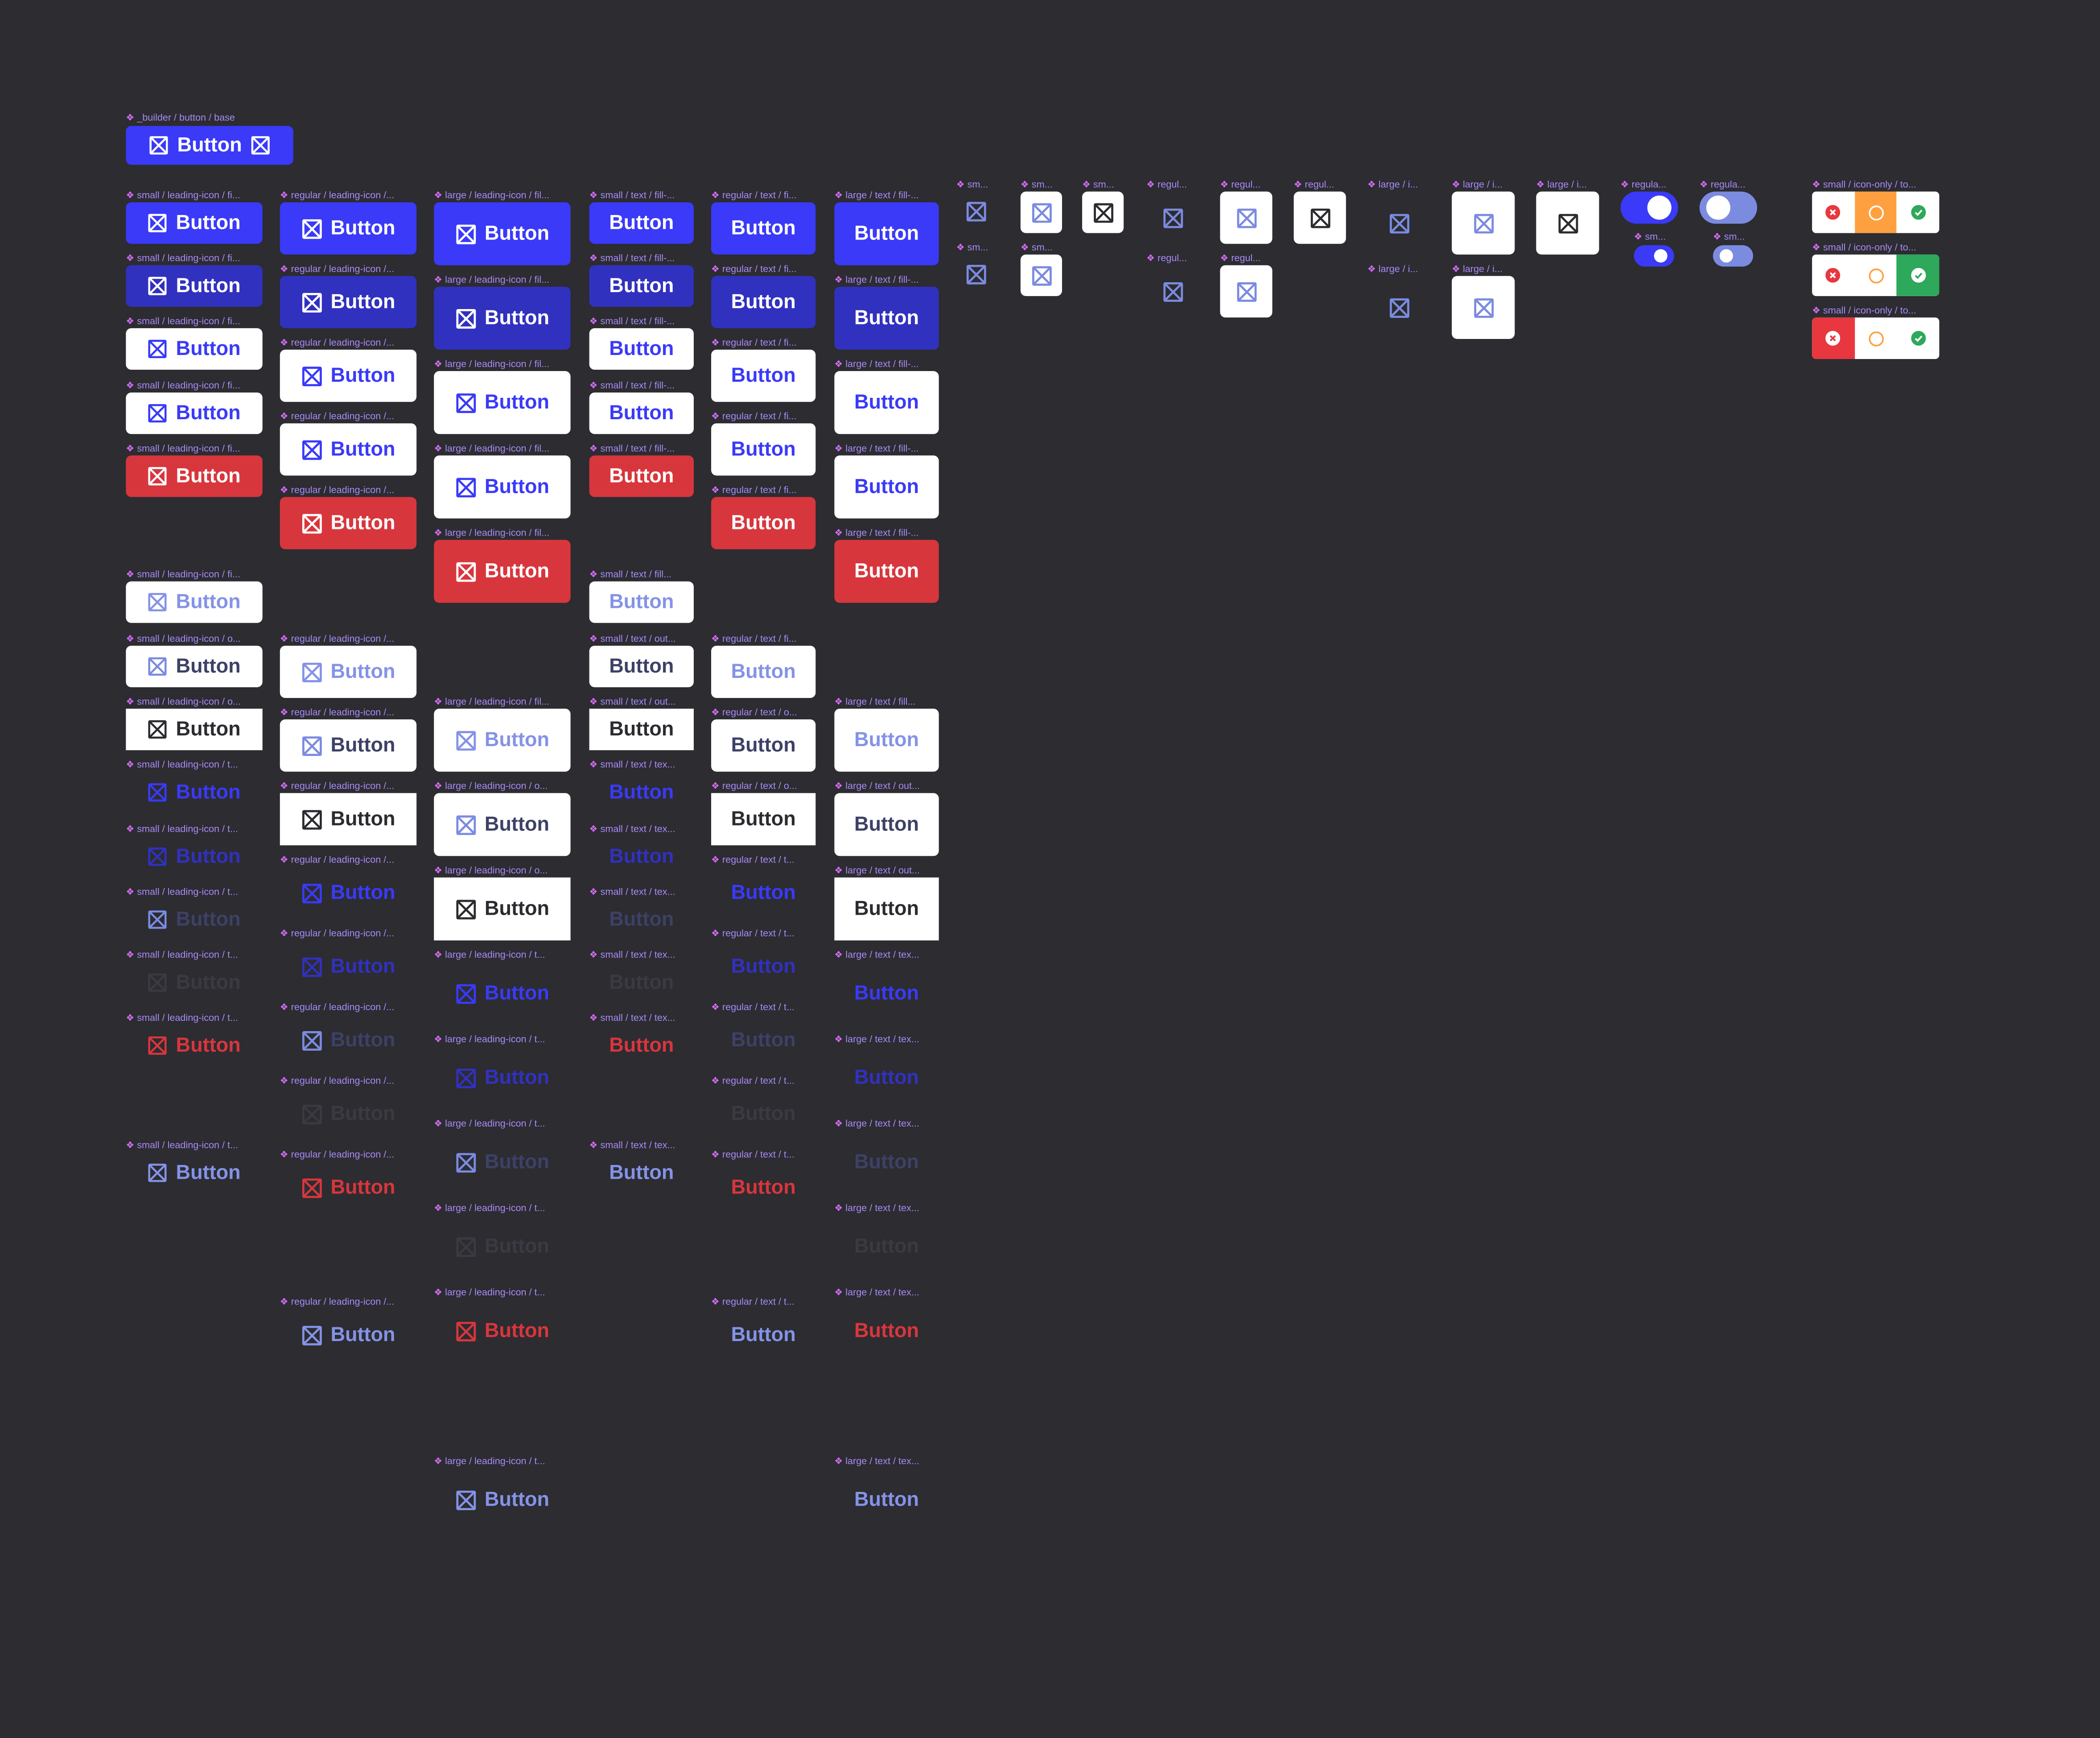  Describe the element at coordinates (502, 572) in the screenshot. I see `large-leading-icon-red-button: Button` at that location.